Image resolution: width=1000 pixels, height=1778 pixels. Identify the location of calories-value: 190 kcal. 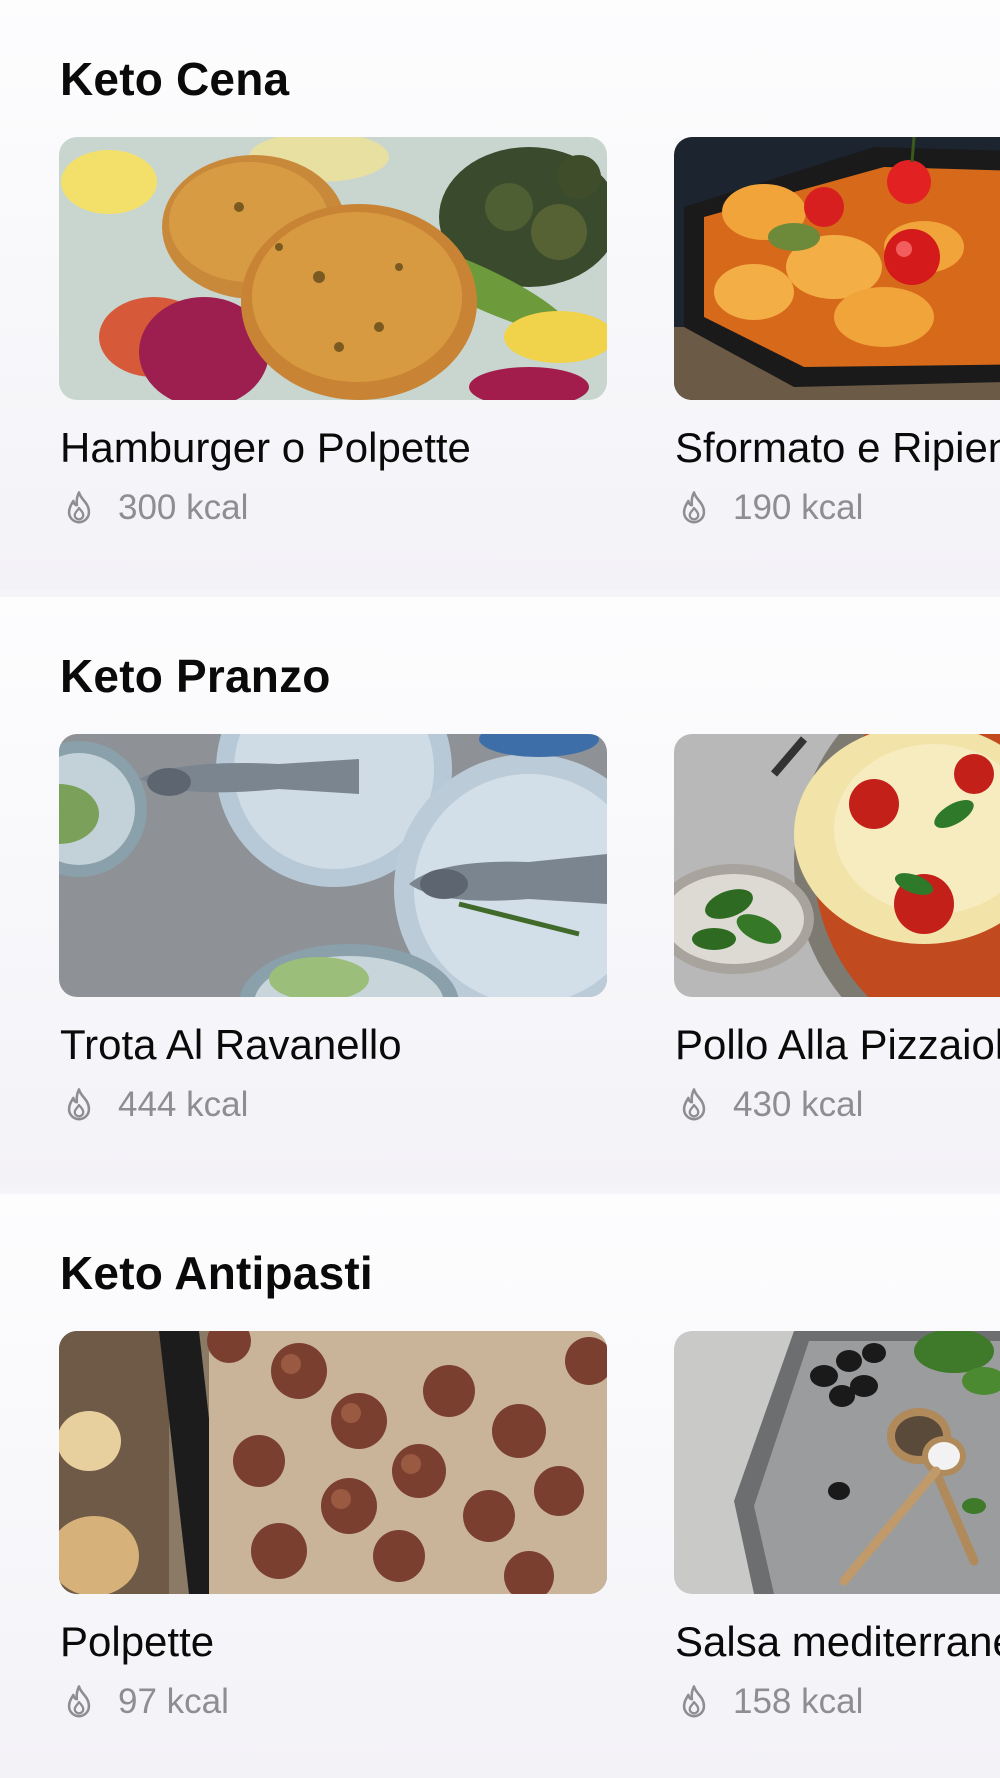
(798, 507).